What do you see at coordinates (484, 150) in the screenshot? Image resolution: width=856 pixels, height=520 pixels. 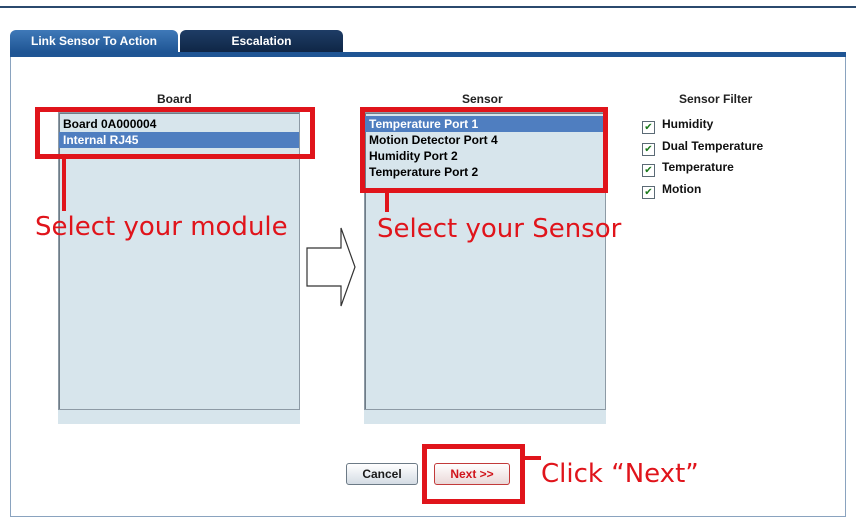 I see `sensor-highlight-box` at bounding box center [484, 150].